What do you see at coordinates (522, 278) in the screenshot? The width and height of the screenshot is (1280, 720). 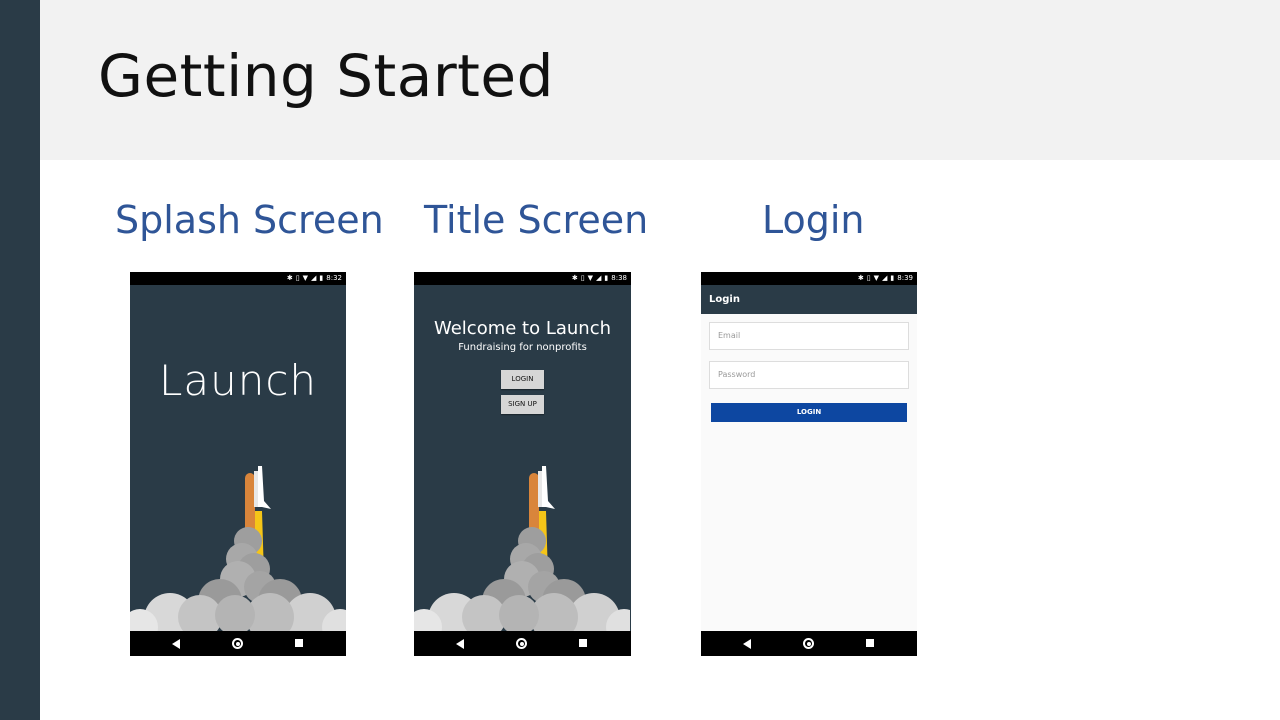 I see `status-bar: ✱ ▯ ▼ ◢ ▮ 8:38` at bounding box center [522, 278].